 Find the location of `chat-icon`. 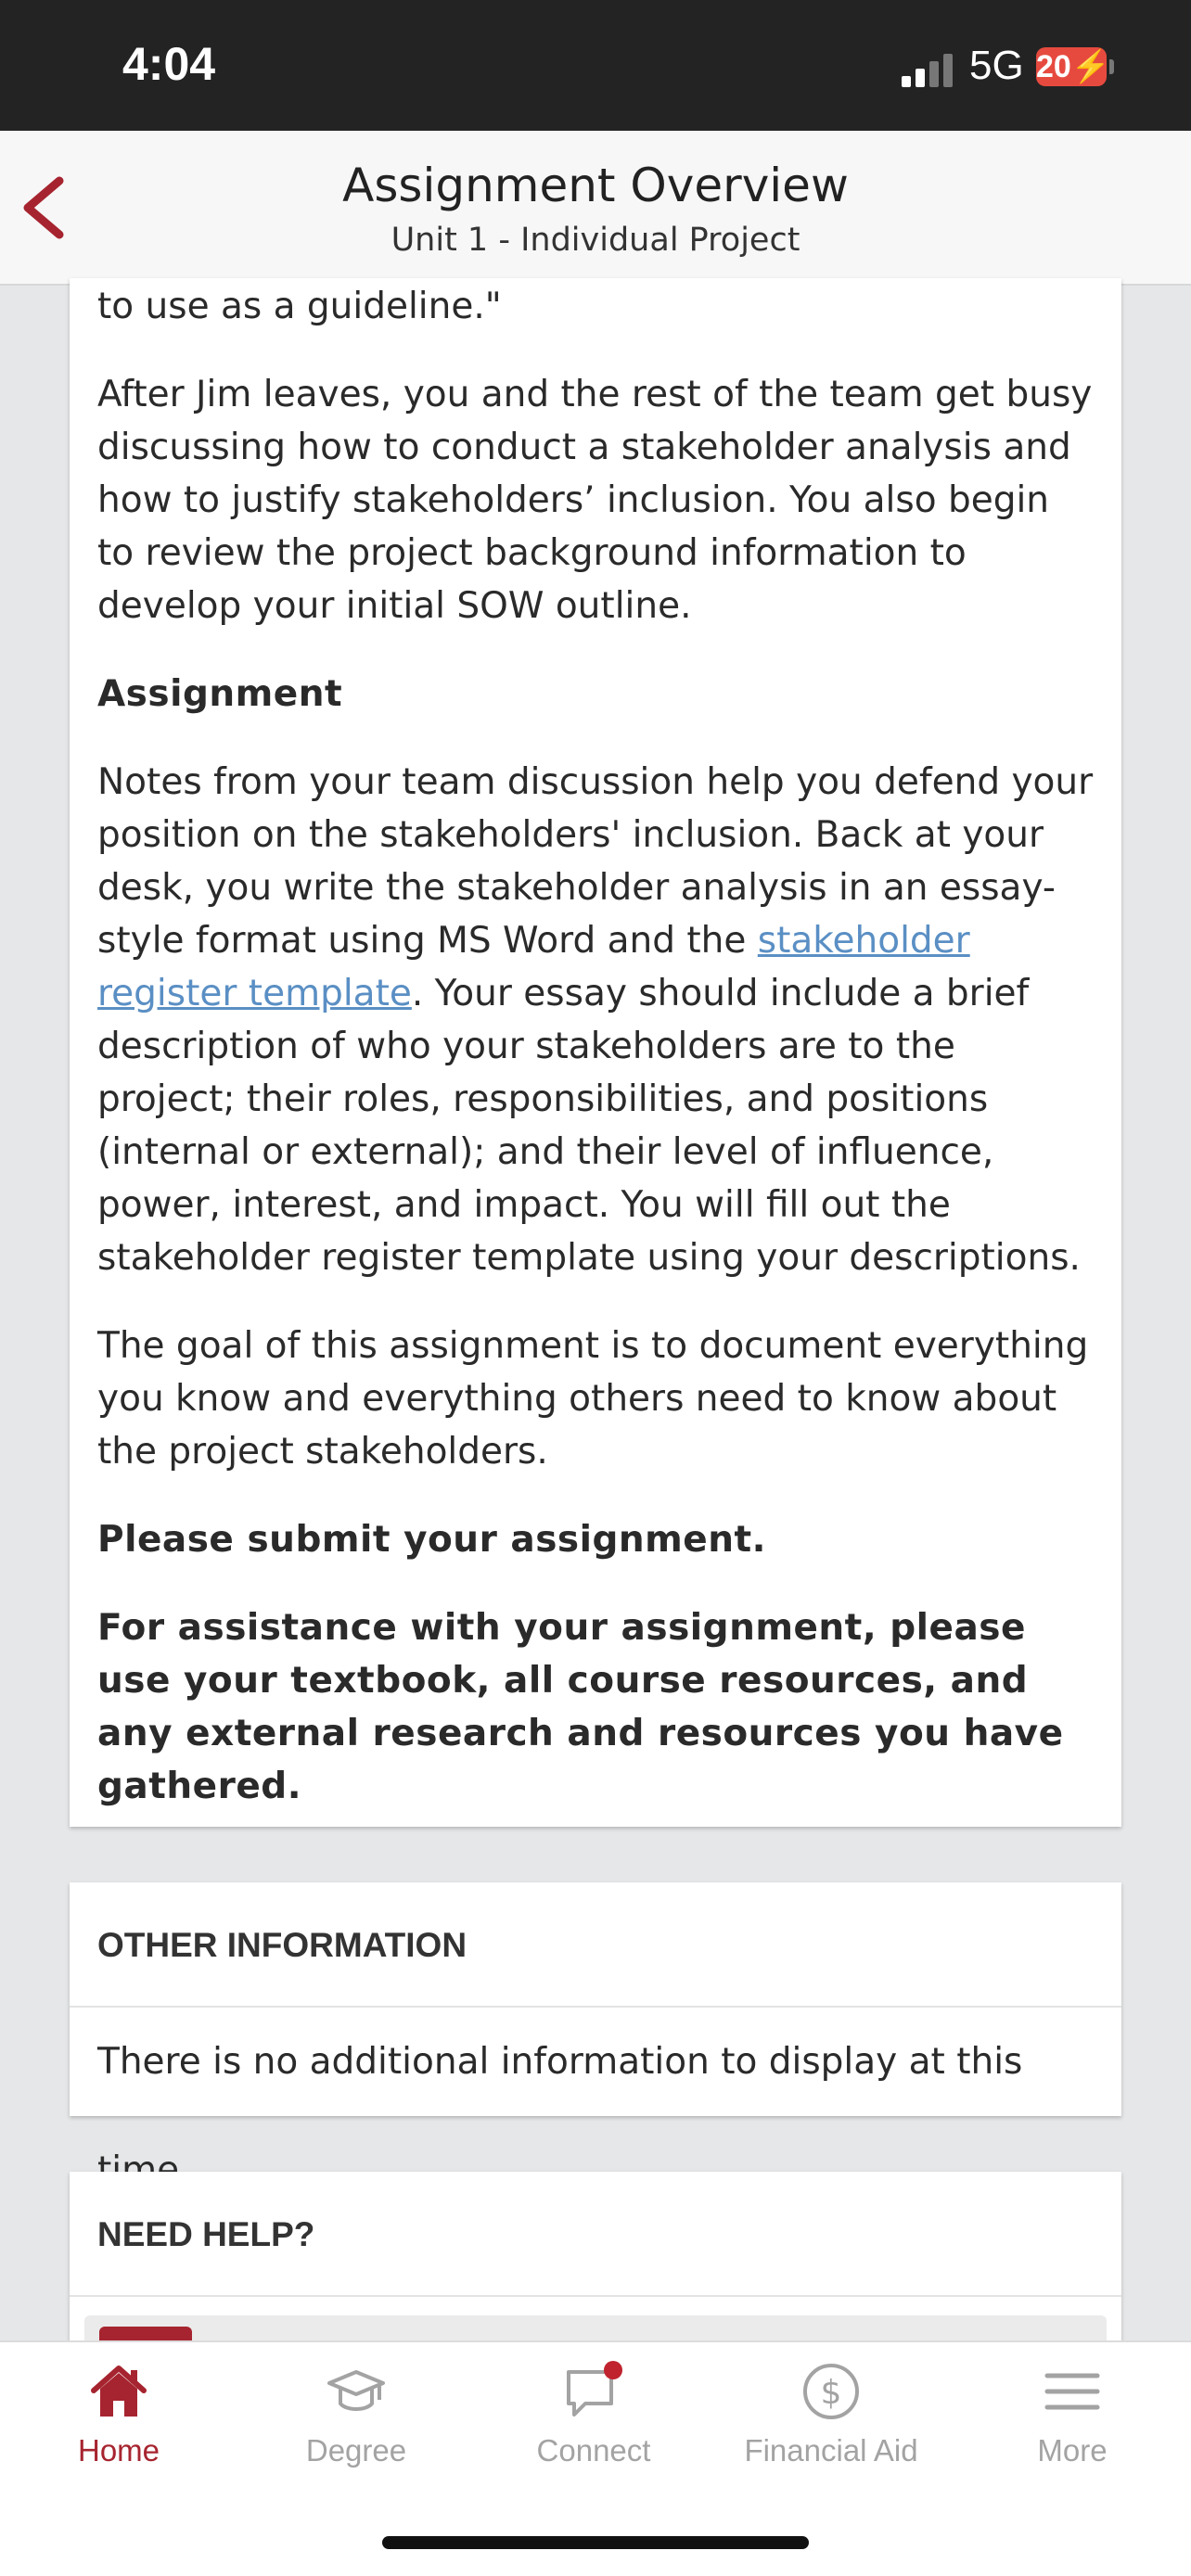

chat-icon is located at coordinates (594, 2389).